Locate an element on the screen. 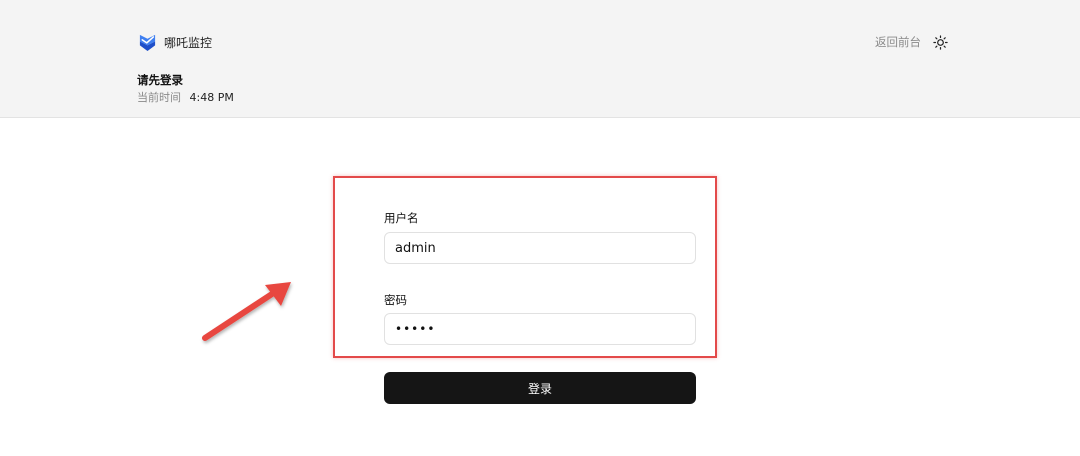 The image size is (1080, 456). time-value: 4:48 PM is located at coordinates (211, 97).